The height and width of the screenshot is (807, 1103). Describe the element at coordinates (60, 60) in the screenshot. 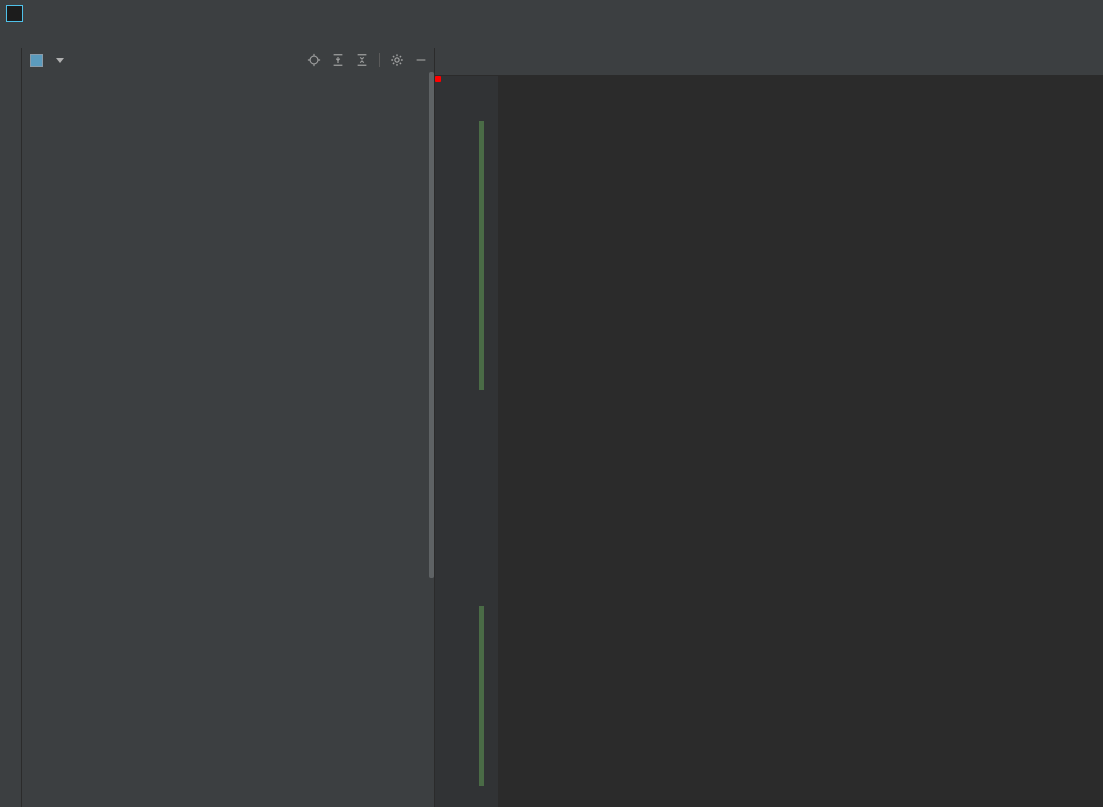

I see `chevron-down-icon` at that location.